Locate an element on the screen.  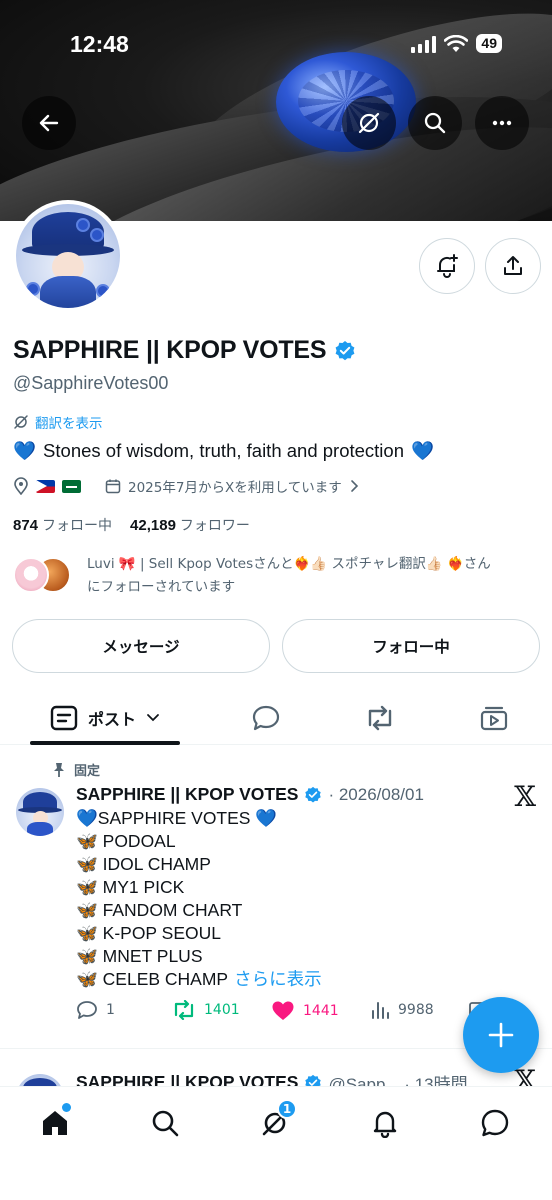
show-more-link: さらに表示 is located at coordinates (278, 979).